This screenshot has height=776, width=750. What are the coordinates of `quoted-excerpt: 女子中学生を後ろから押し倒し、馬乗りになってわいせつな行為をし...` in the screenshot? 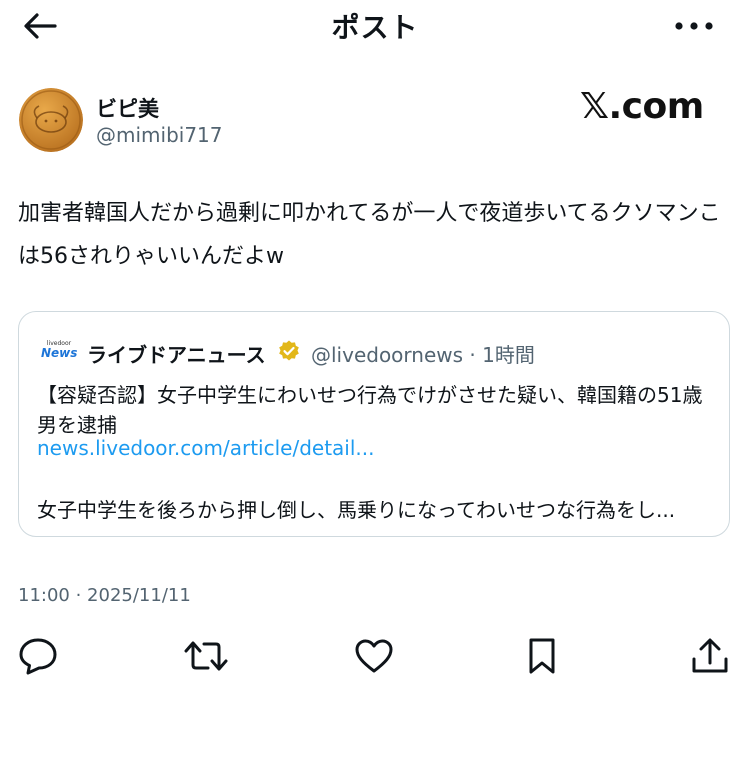 It's located at (356, 510).